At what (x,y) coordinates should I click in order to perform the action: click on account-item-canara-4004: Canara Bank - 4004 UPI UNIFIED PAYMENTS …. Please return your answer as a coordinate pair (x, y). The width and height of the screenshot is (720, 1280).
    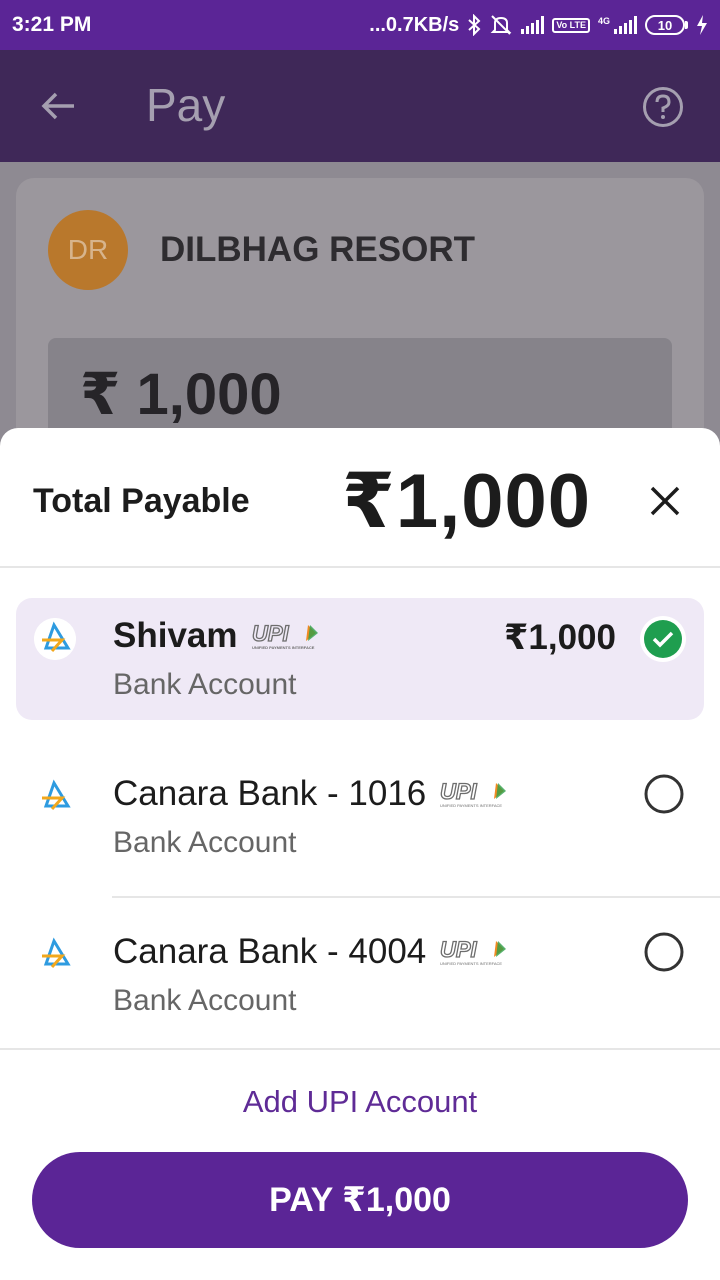
    Looking at the image, I should click on (360, 975).